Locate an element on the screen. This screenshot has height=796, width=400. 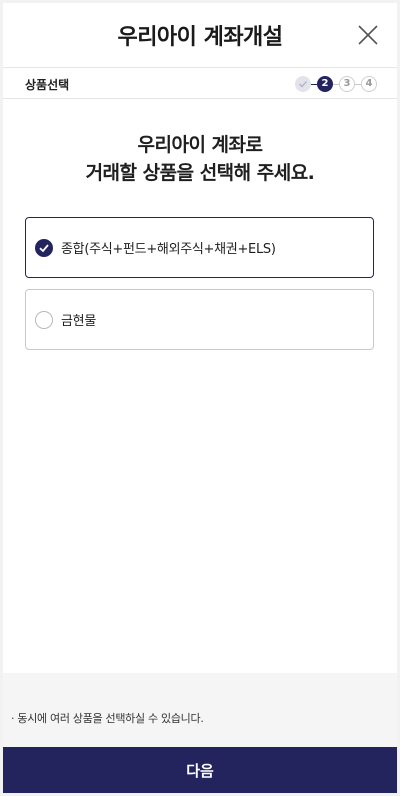
step-4: 4 is located at coordinates (369, 84).